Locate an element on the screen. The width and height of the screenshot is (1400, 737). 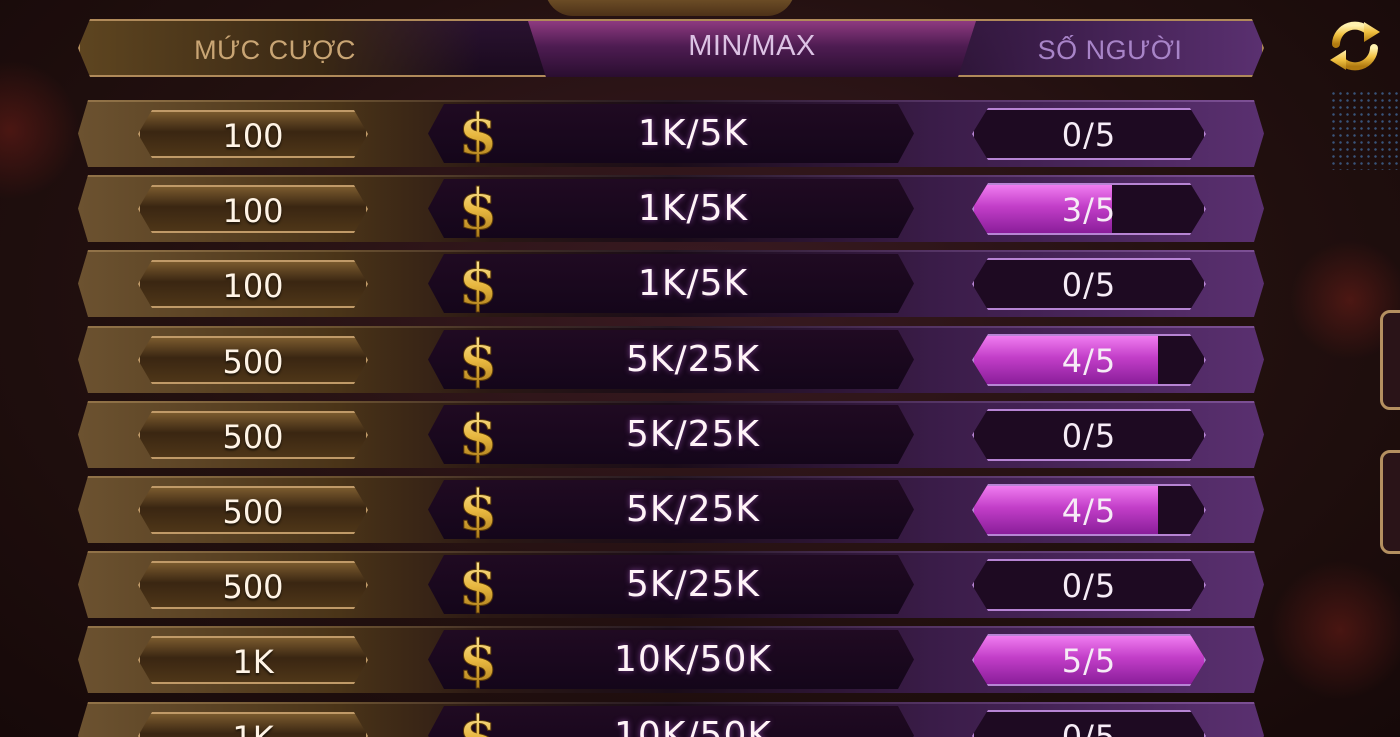
header-bet-label: MỨC CƯỢC is located at coordinates (275, 50).